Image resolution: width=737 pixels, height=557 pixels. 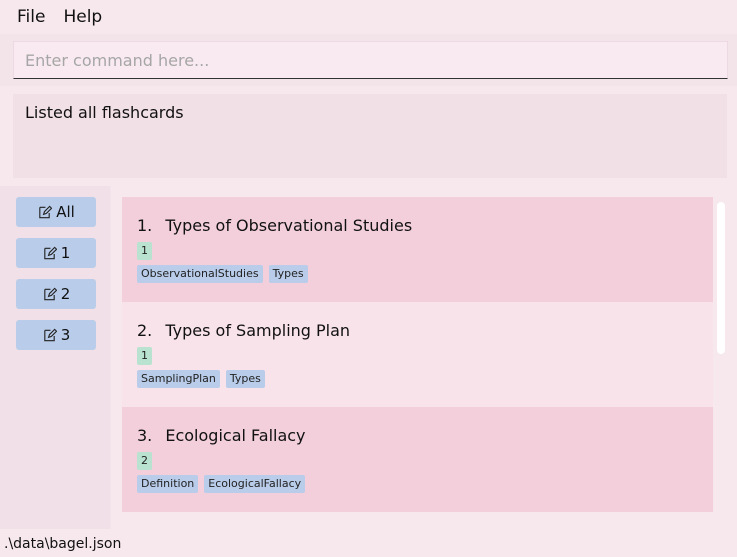 I want to click on command-box-area, so click(x=368, y=60).